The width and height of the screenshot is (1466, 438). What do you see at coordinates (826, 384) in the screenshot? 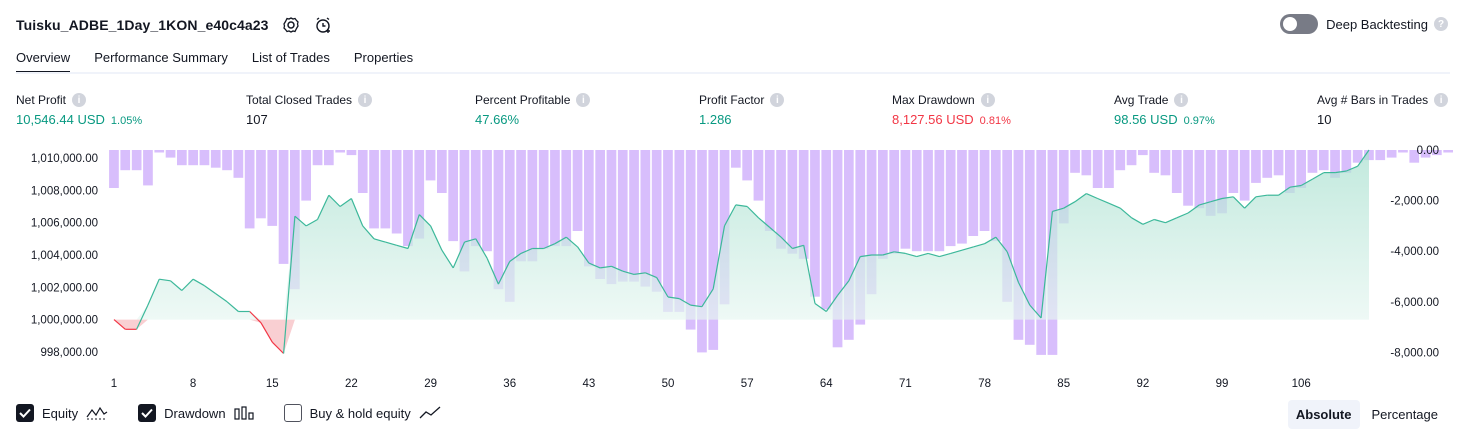
I see `x-tick-label: 64` at bounding box center [826, 384].